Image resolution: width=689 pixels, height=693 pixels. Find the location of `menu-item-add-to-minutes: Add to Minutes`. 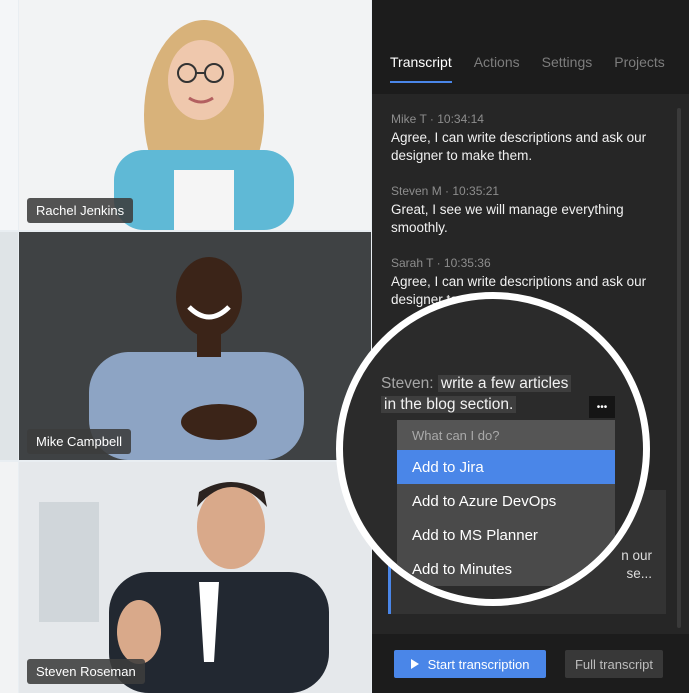

menu-item-add-to-minutes: Add to Minutes is located at coordinates (506, 569).